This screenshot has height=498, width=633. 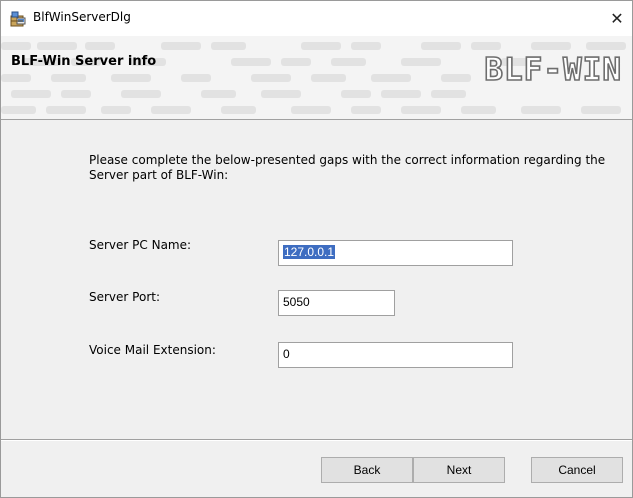 What do you see at coordinates (152, 350) in the screenshot?
I see `voice-mail-extension-label: Voice Mail Extension:` at bounding box center [152, 350].